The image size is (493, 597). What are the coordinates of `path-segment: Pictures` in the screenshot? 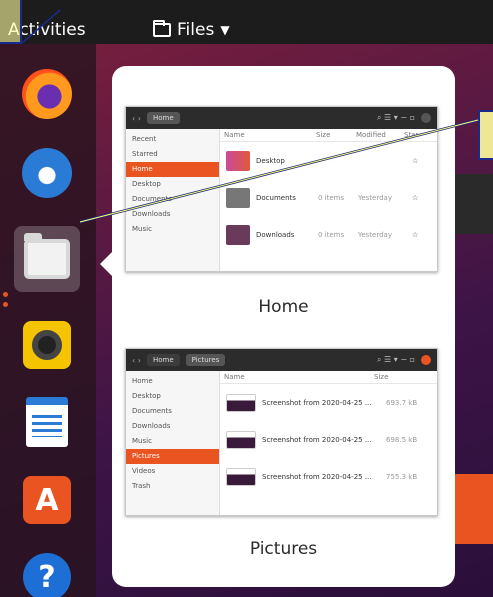 It's located at (205, 360).